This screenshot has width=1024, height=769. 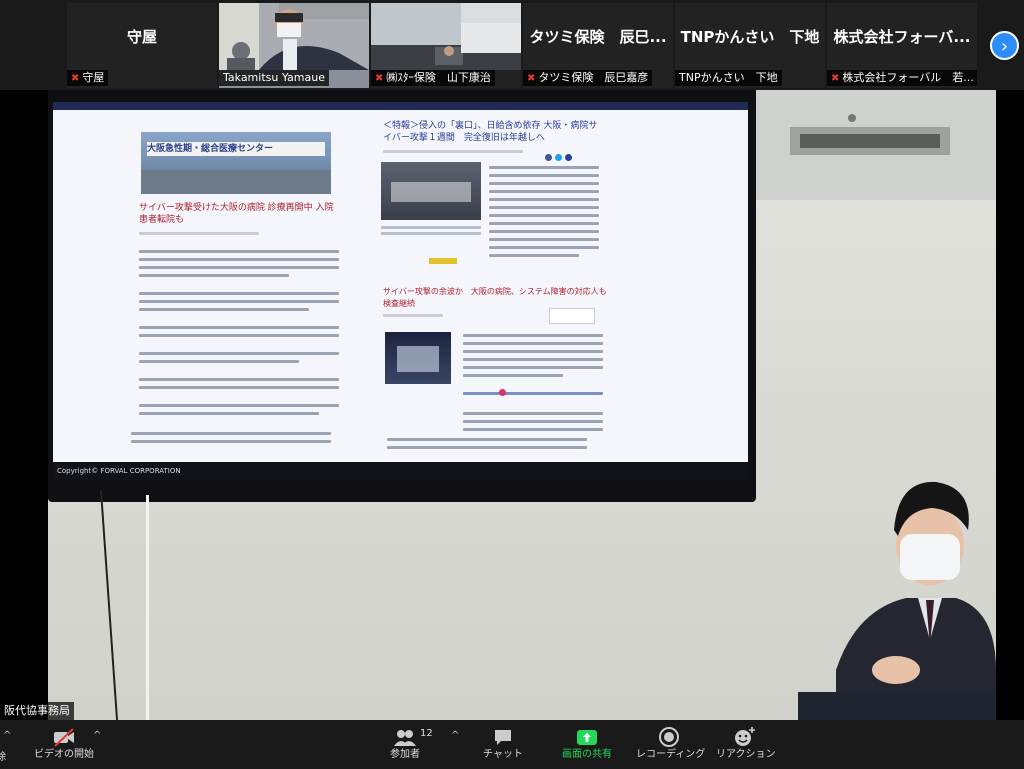 I want to click on participant-tile: TNPかんさい 下地 TNPかんさい 下地, so click(x=750, y=45).